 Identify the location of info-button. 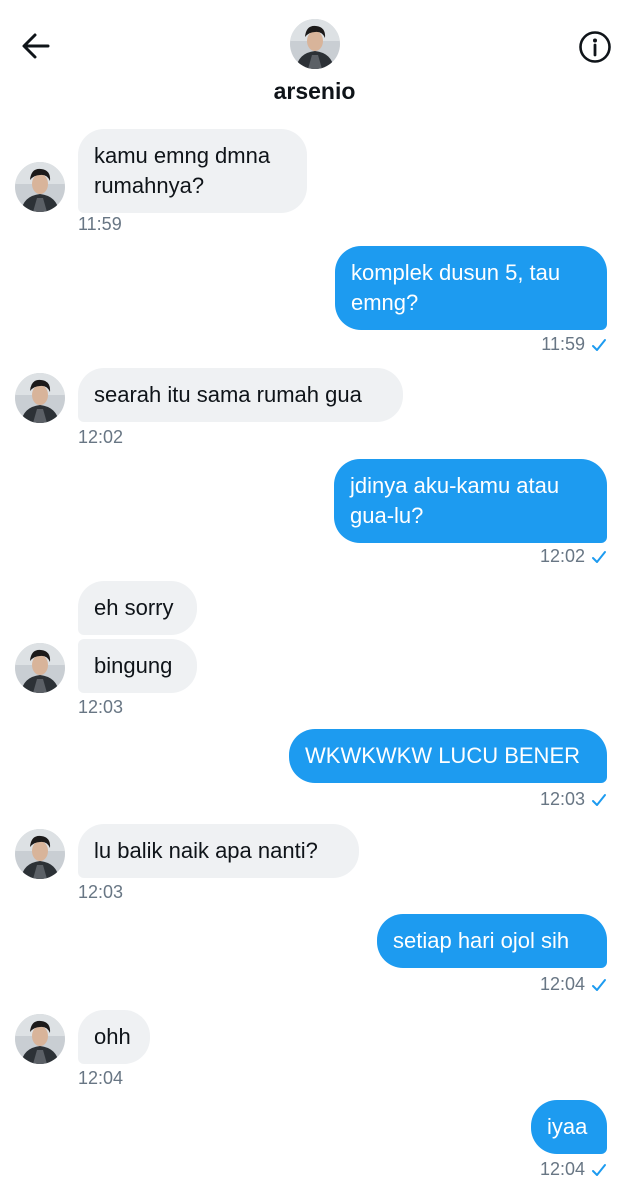
(595, 47).